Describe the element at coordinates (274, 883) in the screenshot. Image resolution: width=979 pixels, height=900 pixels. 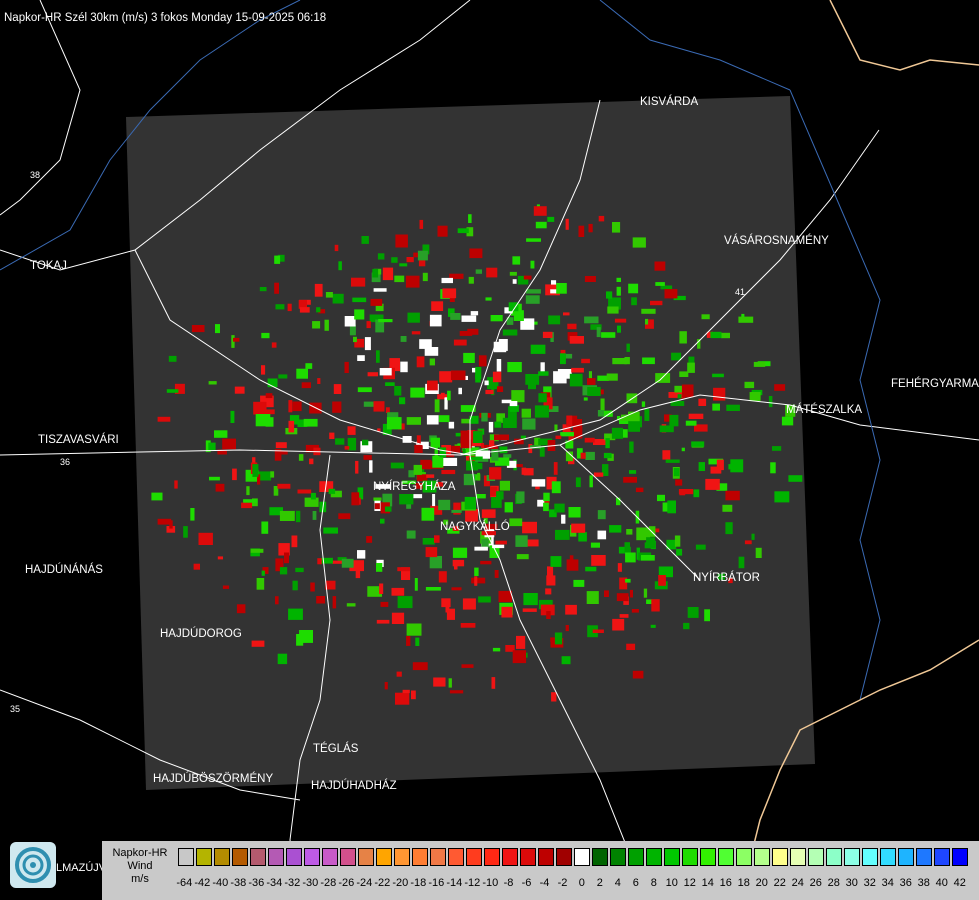
I see `legend-tick-label: -34` at that location.